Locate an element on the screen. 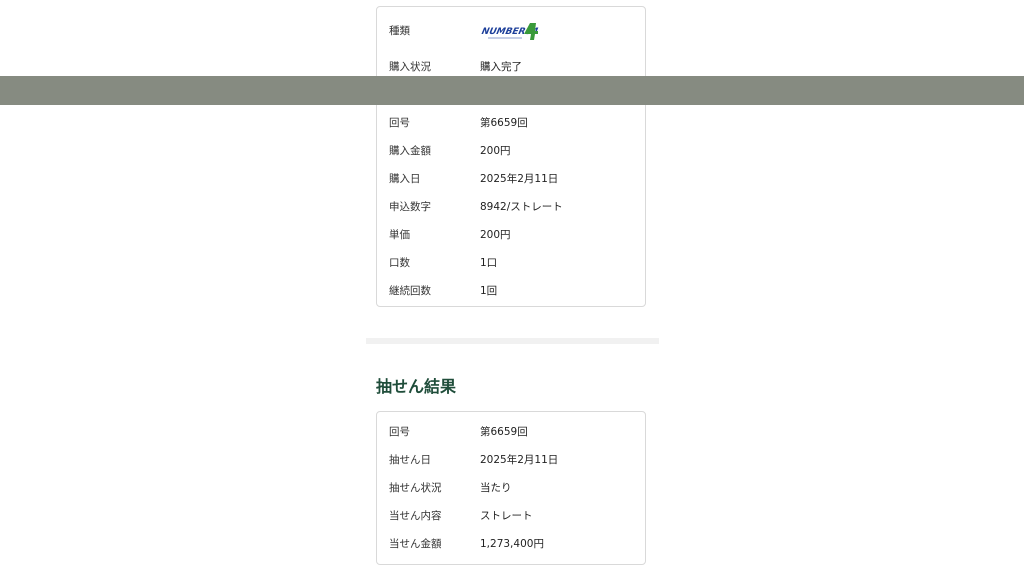 This screenshot has width=1024, height=576. result-row-content: 当せん内容 ストレート is located at coordinates (511, 516).